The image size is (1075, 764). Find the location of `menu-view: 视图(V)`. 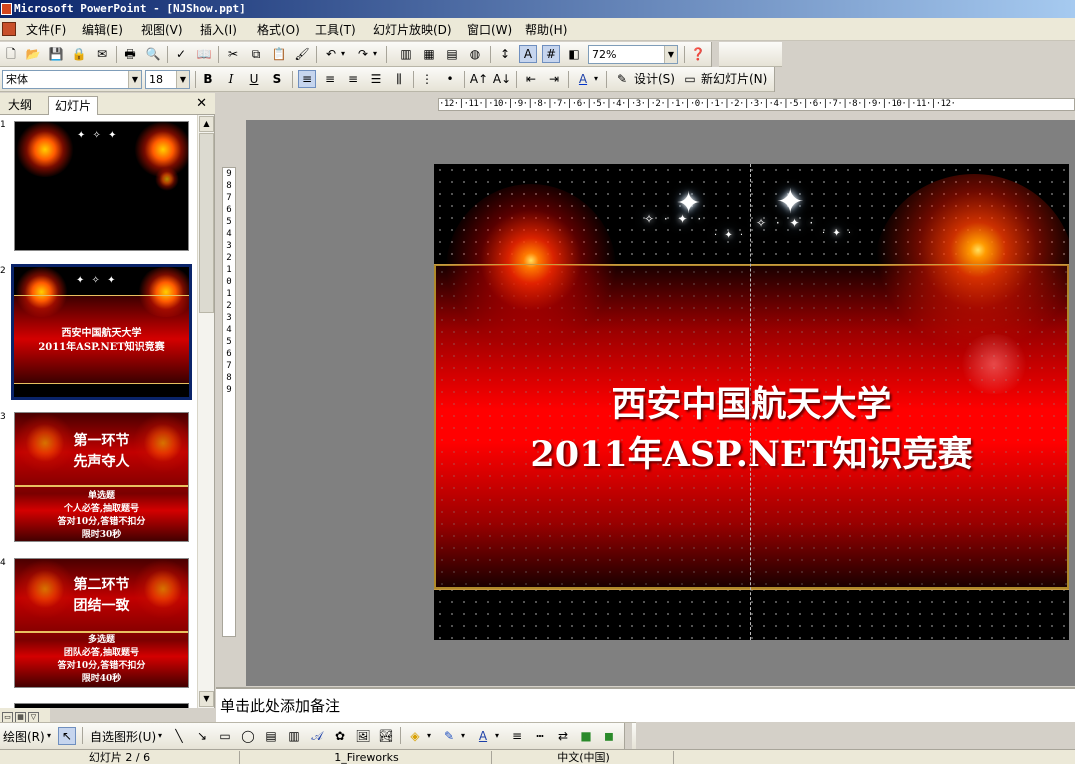

menu-view: 视图(V) is located at coordinates (162, 30).